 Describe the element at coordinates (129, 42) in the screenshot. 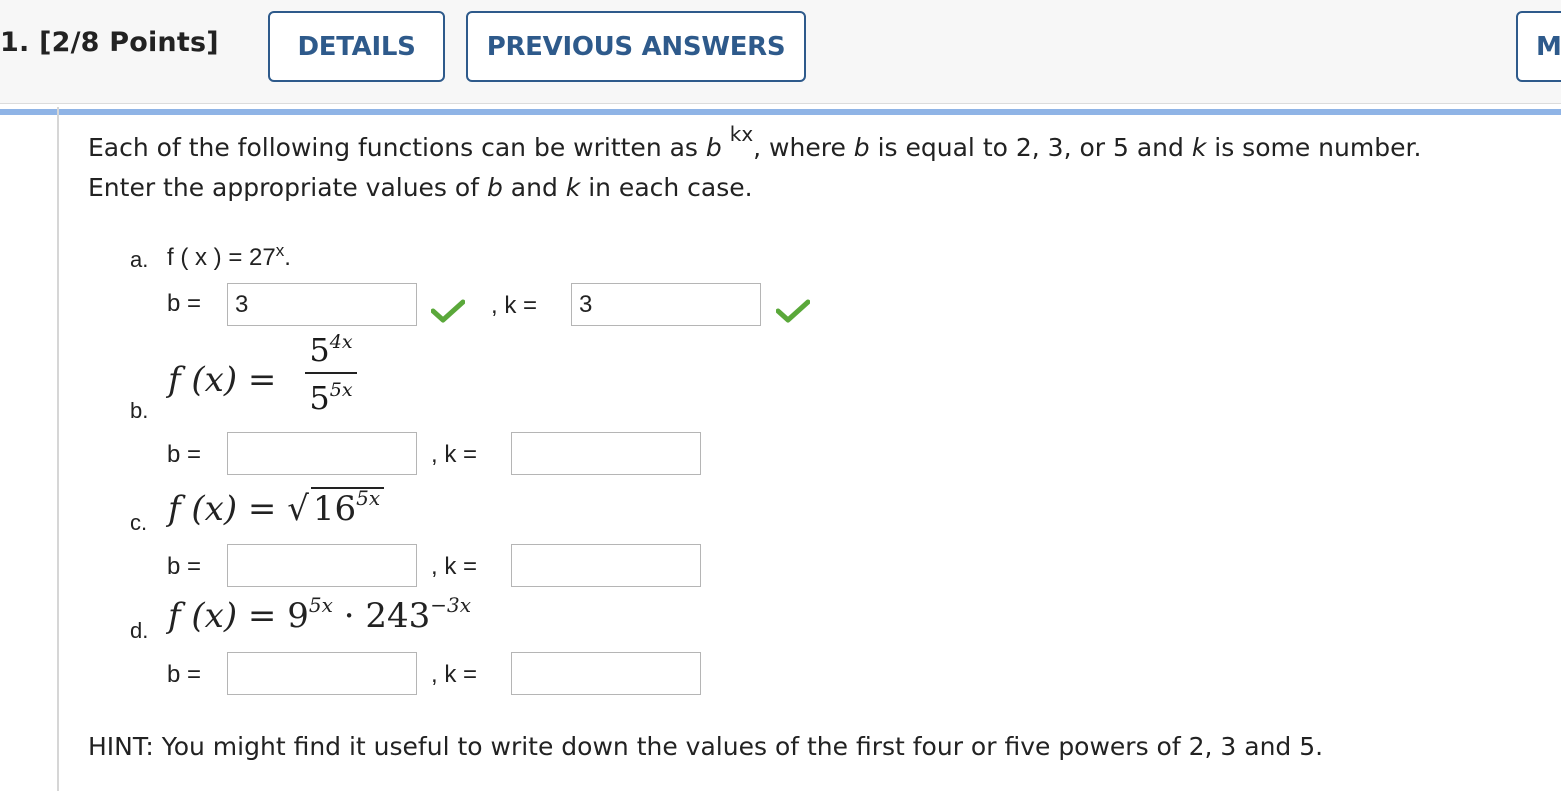

I see `points-label: [2/8 Points]` at that location.